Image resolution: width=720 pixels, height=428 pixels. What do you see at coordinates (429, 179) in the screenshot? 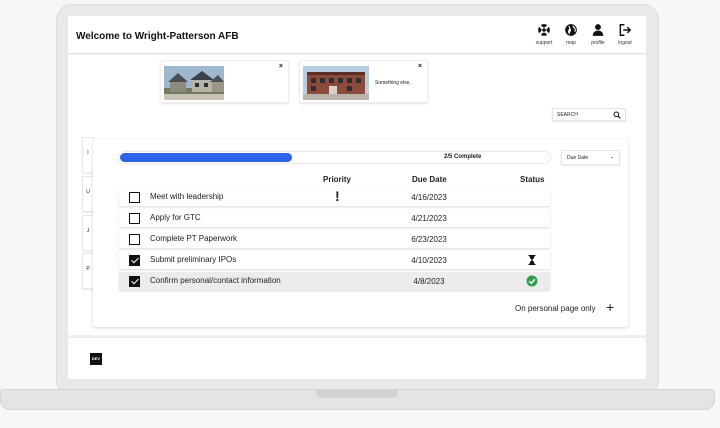
I see `col-due-date: Due Date` at bounding box center [429, 179].